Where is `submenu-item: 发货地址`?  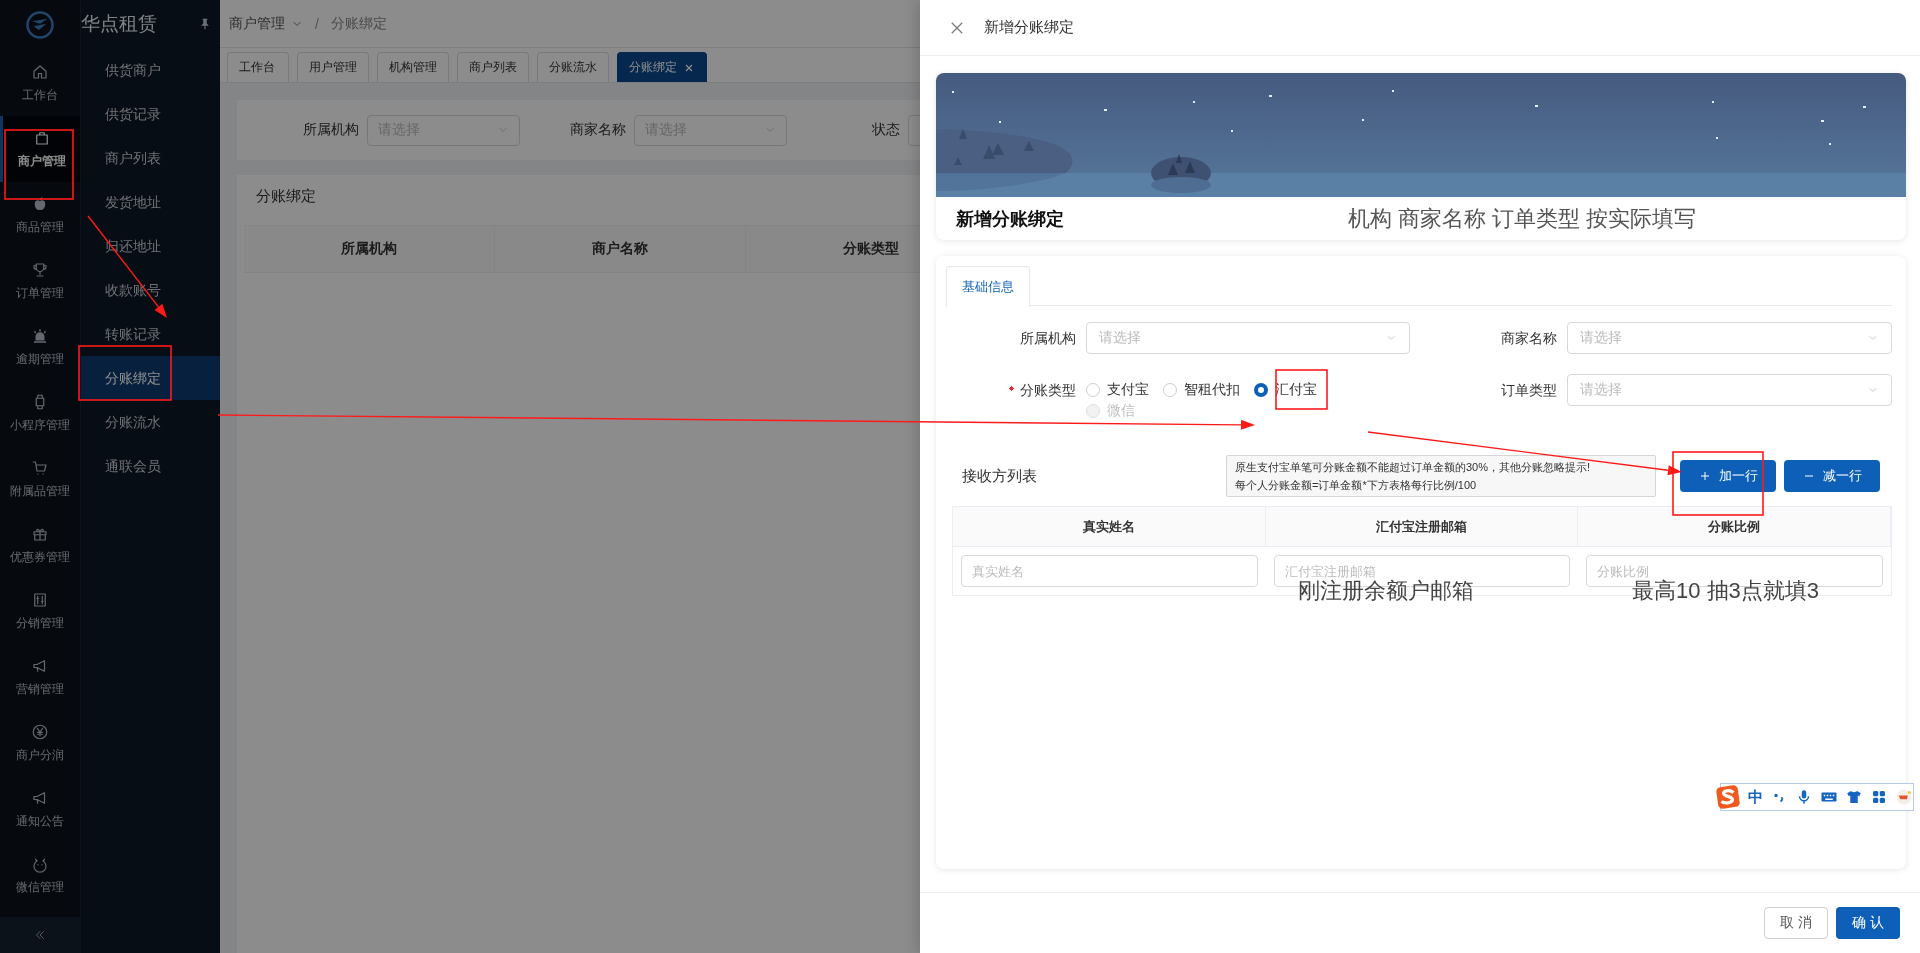
submenu-item: 发货地址 is located at coordinates (150, 202).